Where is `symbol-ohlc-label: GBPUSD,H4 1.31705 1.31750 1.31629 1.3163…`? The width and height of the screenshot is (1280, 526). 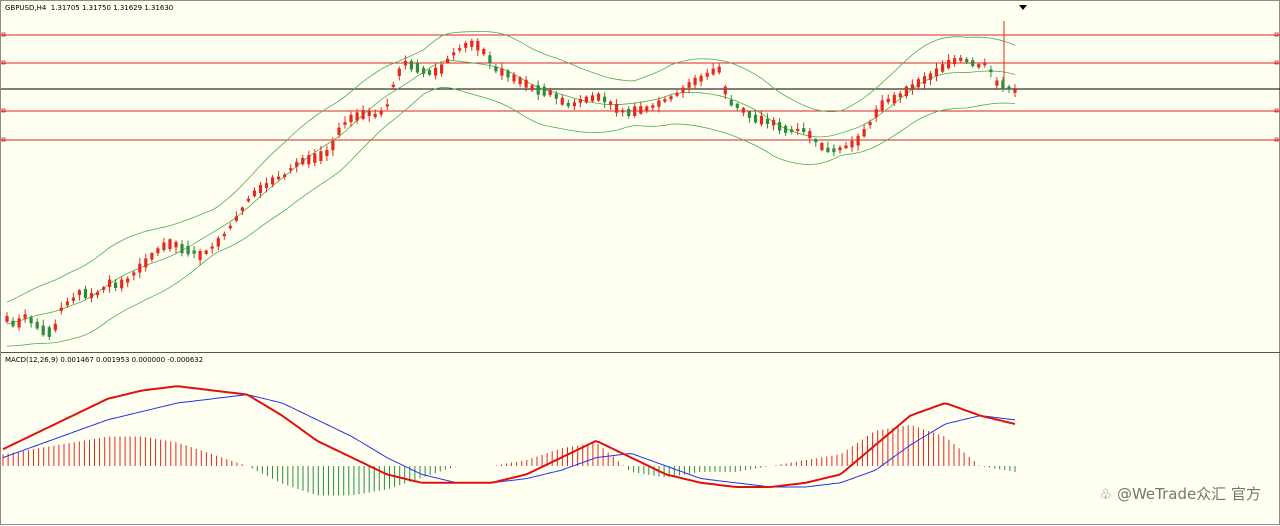
symbol-ohlc-label: GBPUSD,H4 1.31705 1.31750 1.31629 1.3163… is located at coordinates (89, 8).